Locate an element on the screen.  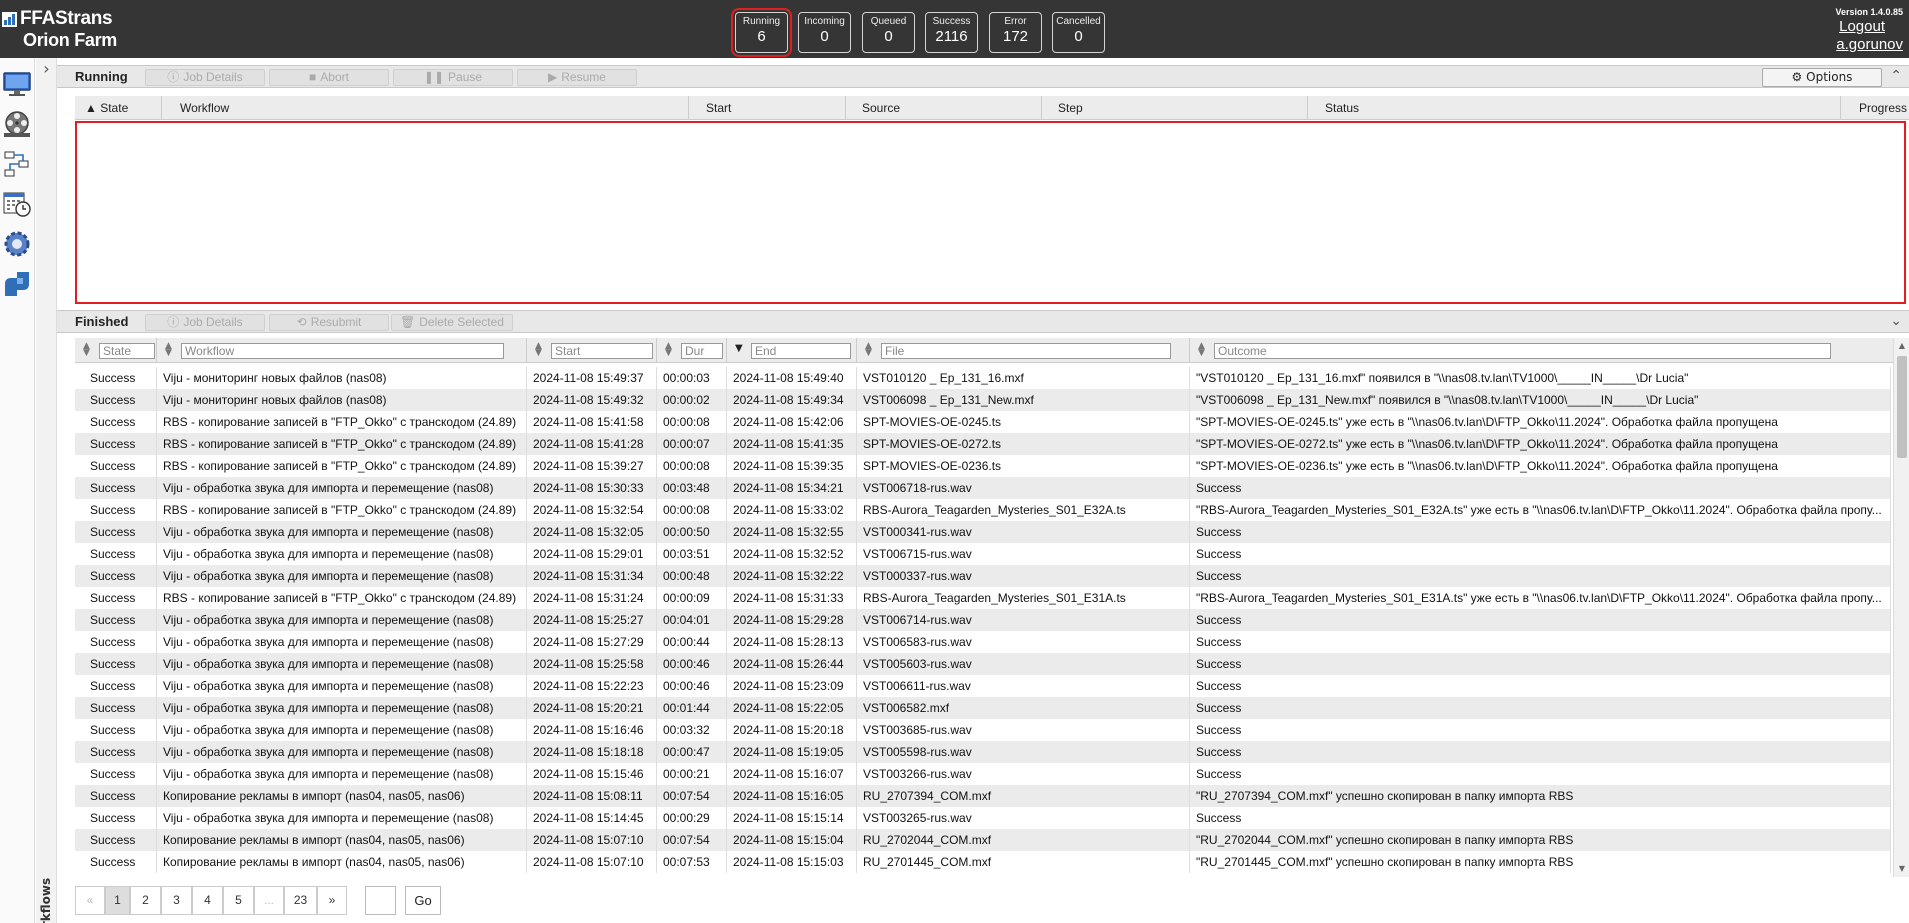
col-dur: ▲ ▼ is located at coordinates (692, 350).